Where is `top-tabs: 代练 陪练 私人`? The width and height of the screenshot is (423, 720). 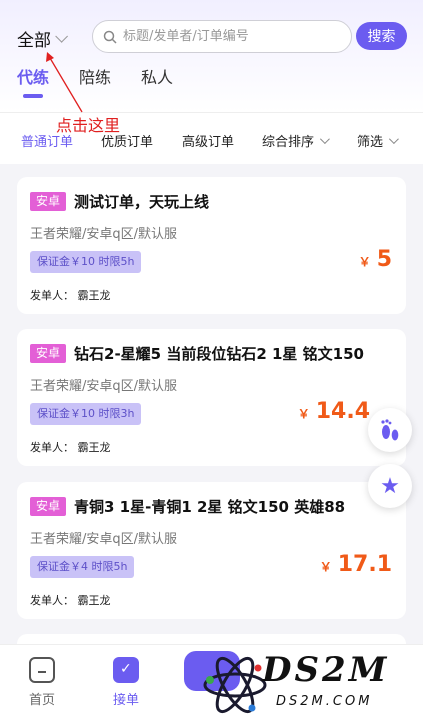
top-tabs: 代练 陪练 私人 is located at coordinates (95, 81).